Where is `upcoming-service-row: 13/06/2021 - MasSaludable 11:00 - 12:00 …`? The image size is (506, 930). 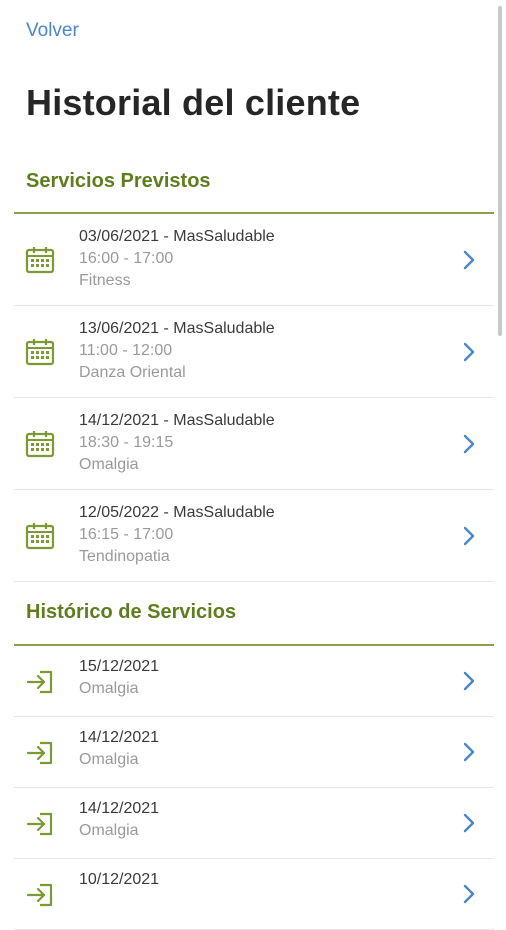
upcoming-service-row: 13/06/2021 - MasSaludable 11:00 - 12:00 … is located at coordinates (254, 352).